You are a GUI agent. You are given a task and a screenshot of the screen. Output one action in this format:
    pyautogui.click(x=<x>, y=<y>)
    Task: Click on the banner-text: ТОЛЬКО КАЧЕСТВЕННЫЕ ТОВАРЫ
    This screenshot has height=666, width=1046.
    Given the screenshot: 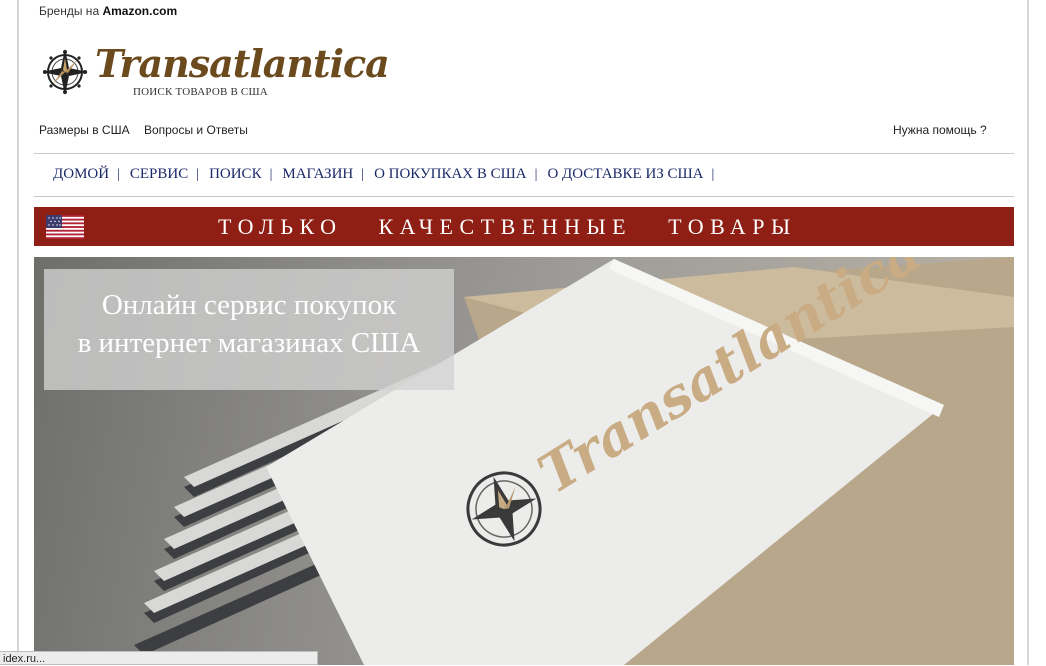 What is the action you would take?
    pyautogui.click(x=507, y=226)
    